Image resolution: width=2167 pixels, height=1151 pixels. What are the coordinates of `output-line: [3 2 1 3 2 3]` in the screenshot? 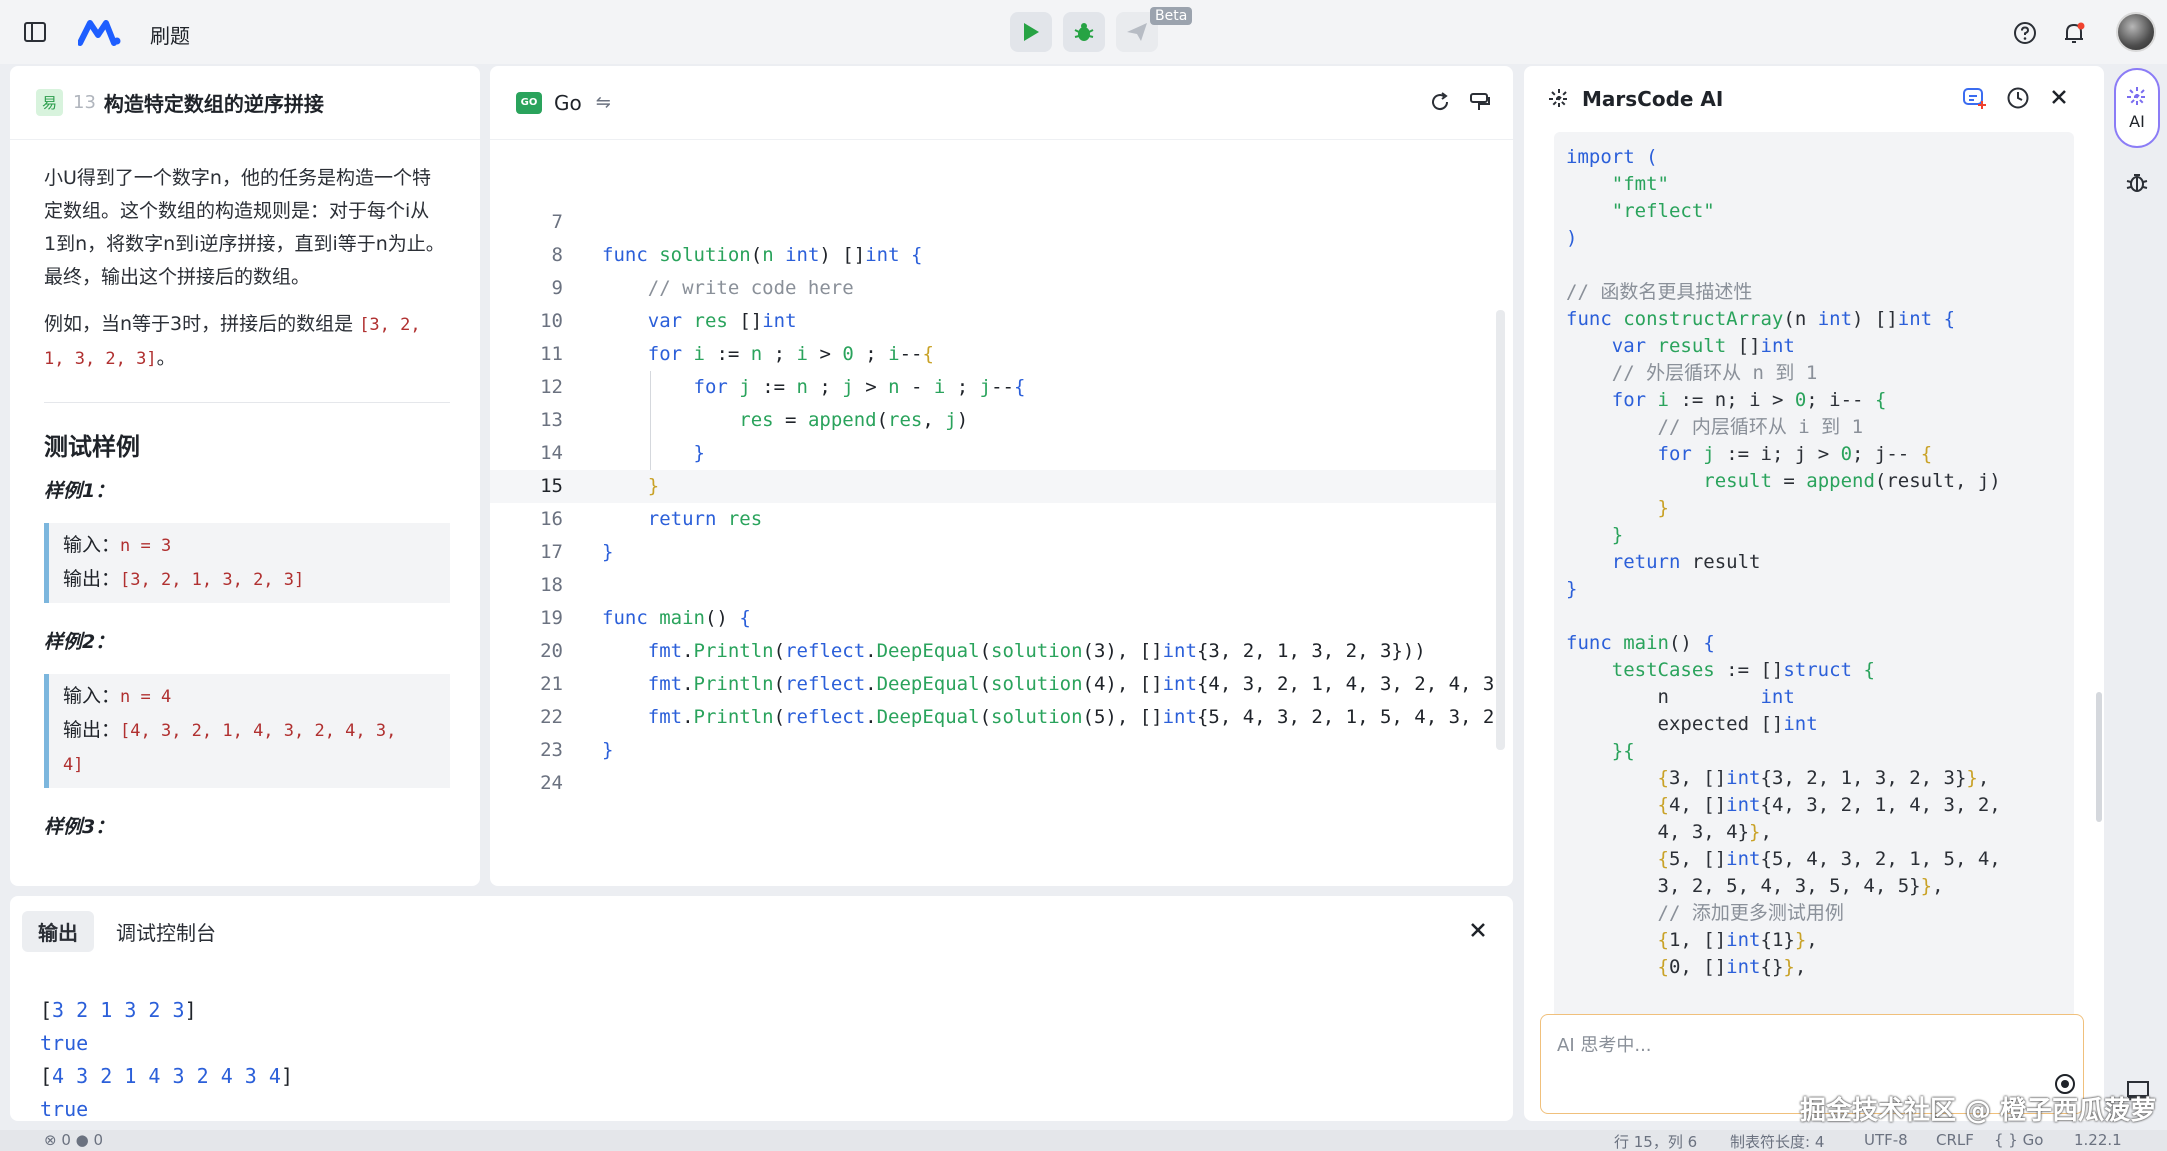 It's located at (118, 1010).